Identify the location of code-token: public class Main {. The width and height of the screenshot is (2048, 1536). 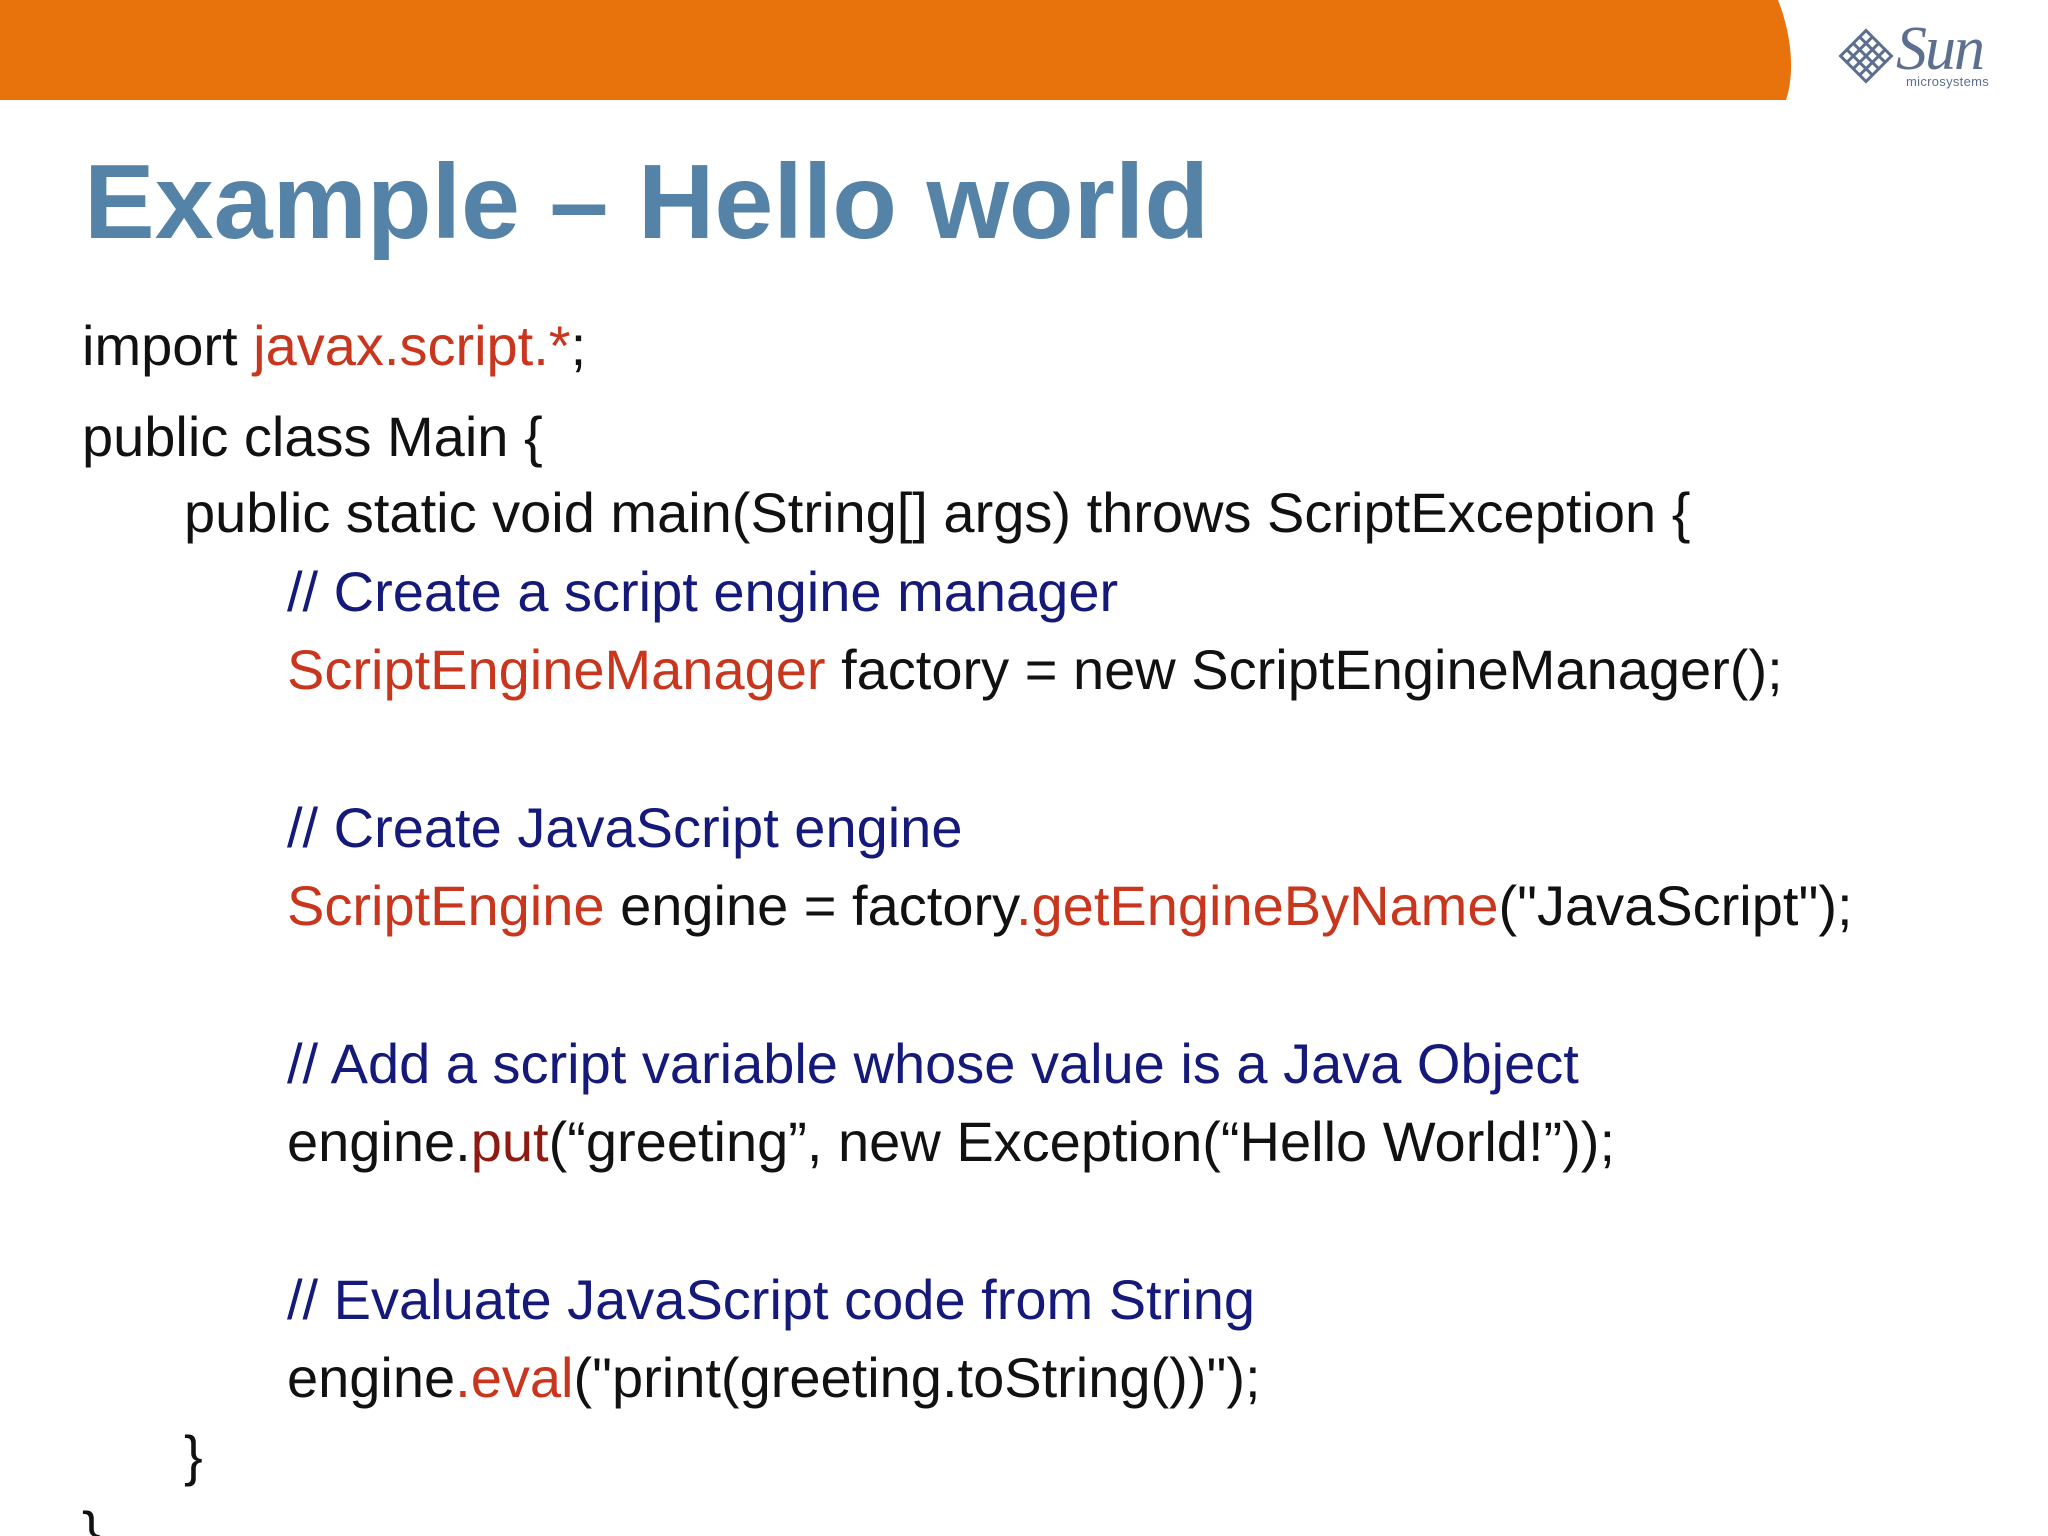
(312, 436).